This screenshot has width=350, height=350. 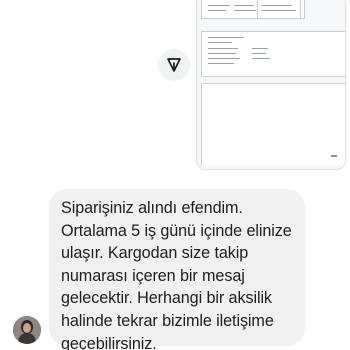 What do you see at coordinates (273, 54) in the screenshot?
I see `document-details-box` at bounding box center [273, 54].